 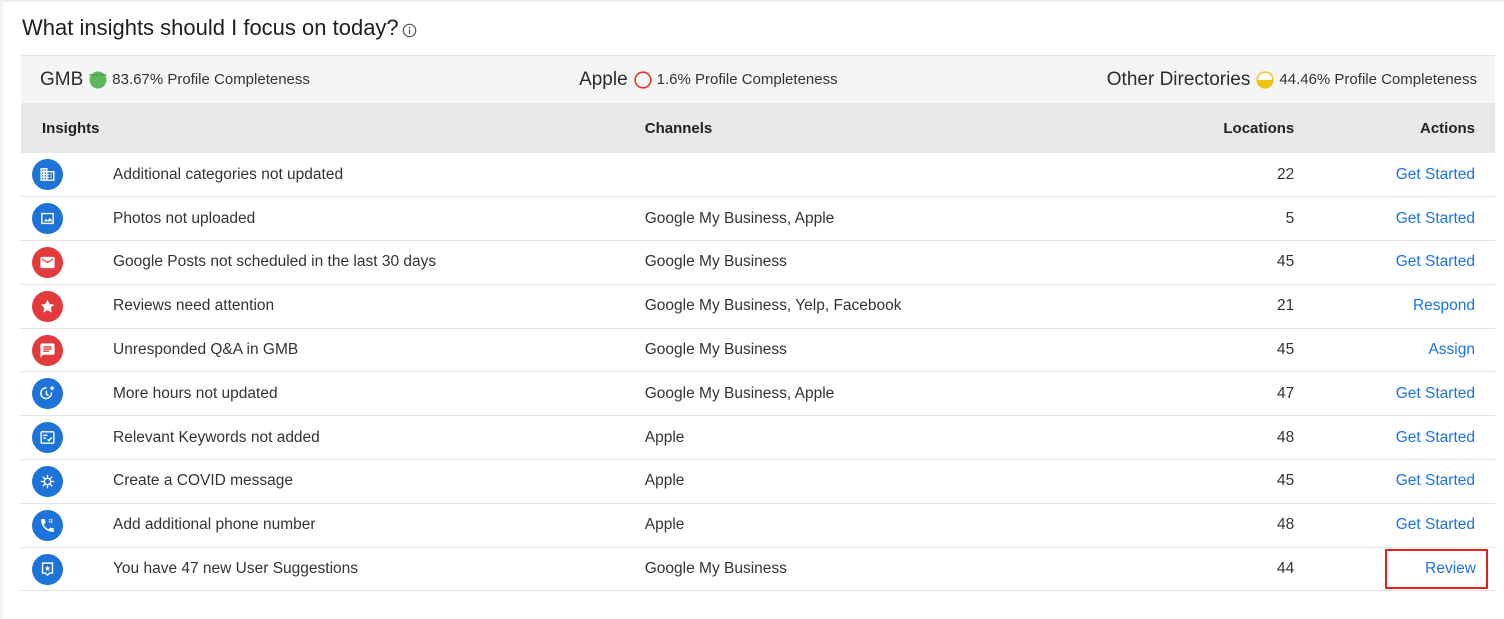 I want to click on header-locations: Locations, so click(x=1259, y=128).